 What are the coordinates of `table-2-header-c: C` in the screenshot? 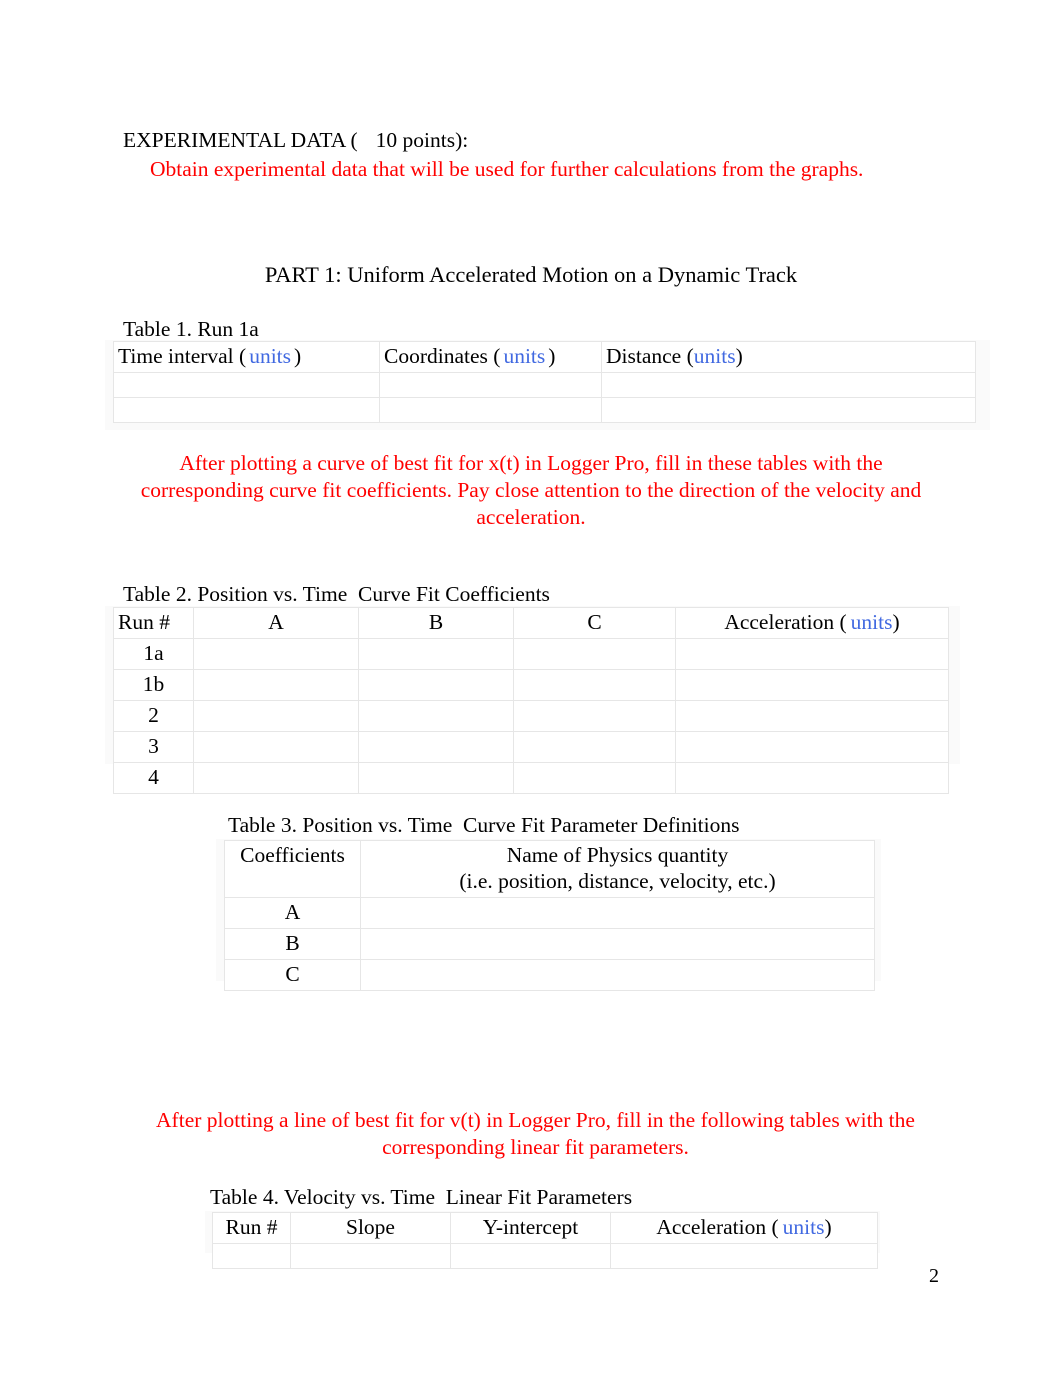 It's located at (594, 623).